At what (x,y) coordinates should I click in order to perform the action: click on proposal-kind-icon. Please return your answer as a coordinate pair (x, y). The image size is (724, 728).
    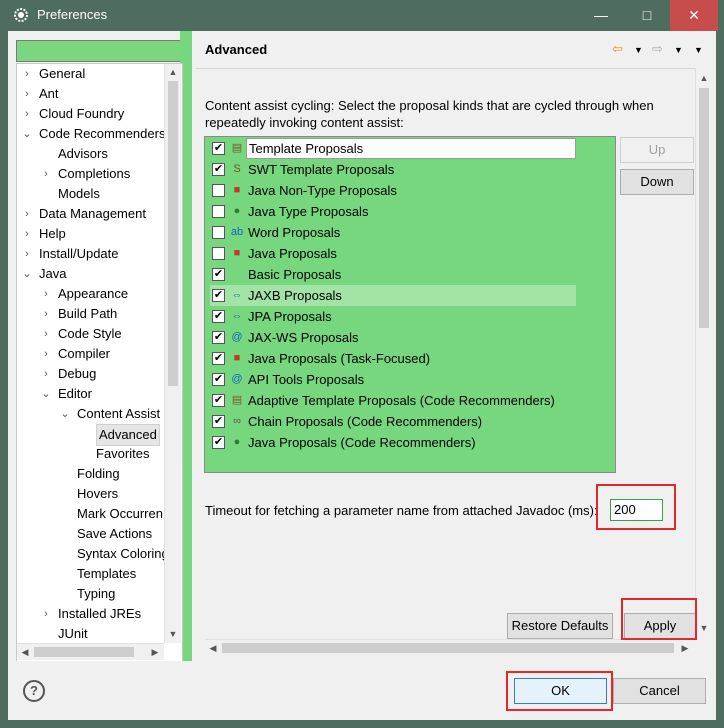
    Looking at the image, I should click on (237, 274).